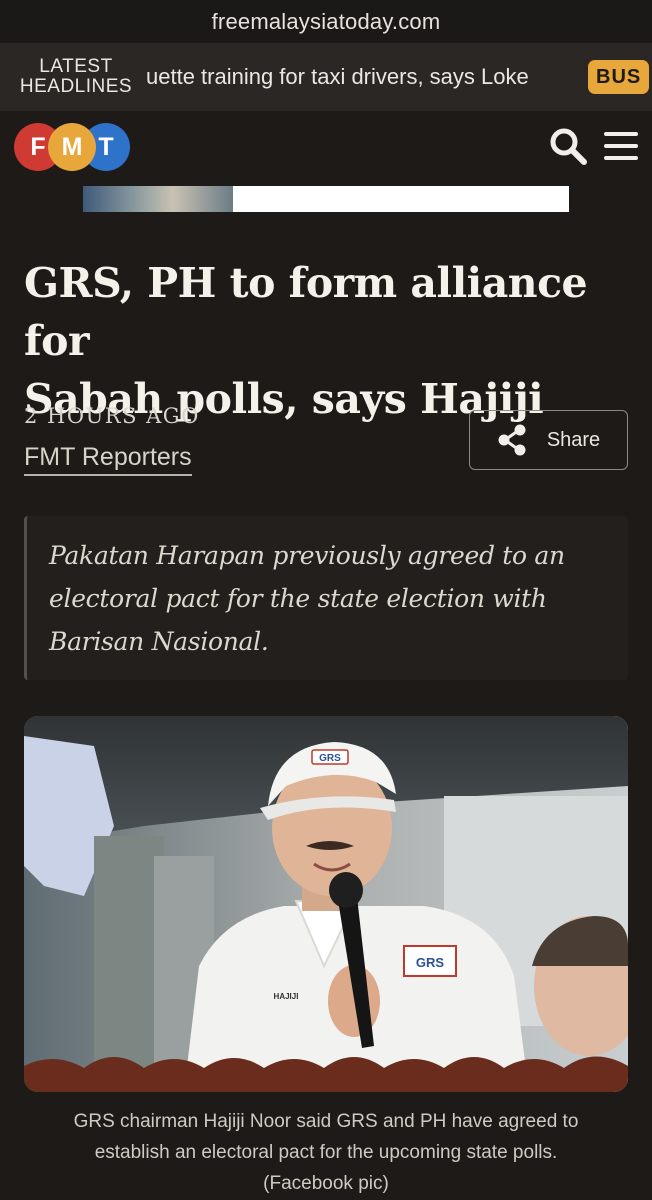 The width and height of the screenshot is (652, 1200). I want to click on ticker-label: LATEST HEADLINES, so click(70, 77).